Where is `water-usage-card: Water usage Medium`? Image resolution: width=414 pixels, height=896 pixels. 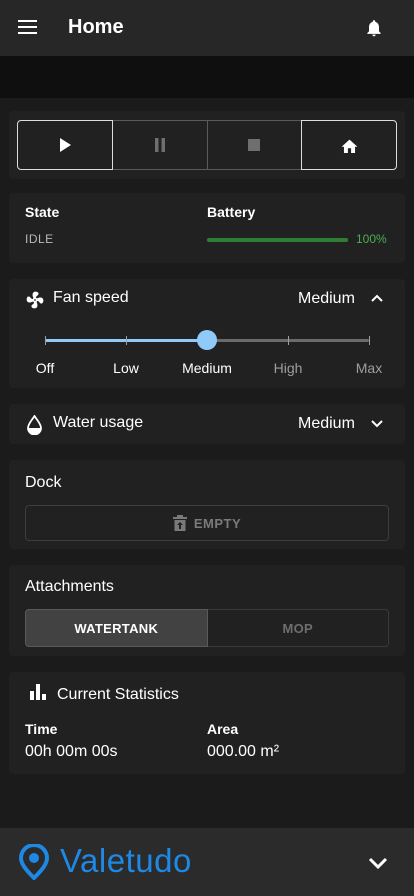
water-usage-card: Water usage Medium is located at coordinates (207, 424).